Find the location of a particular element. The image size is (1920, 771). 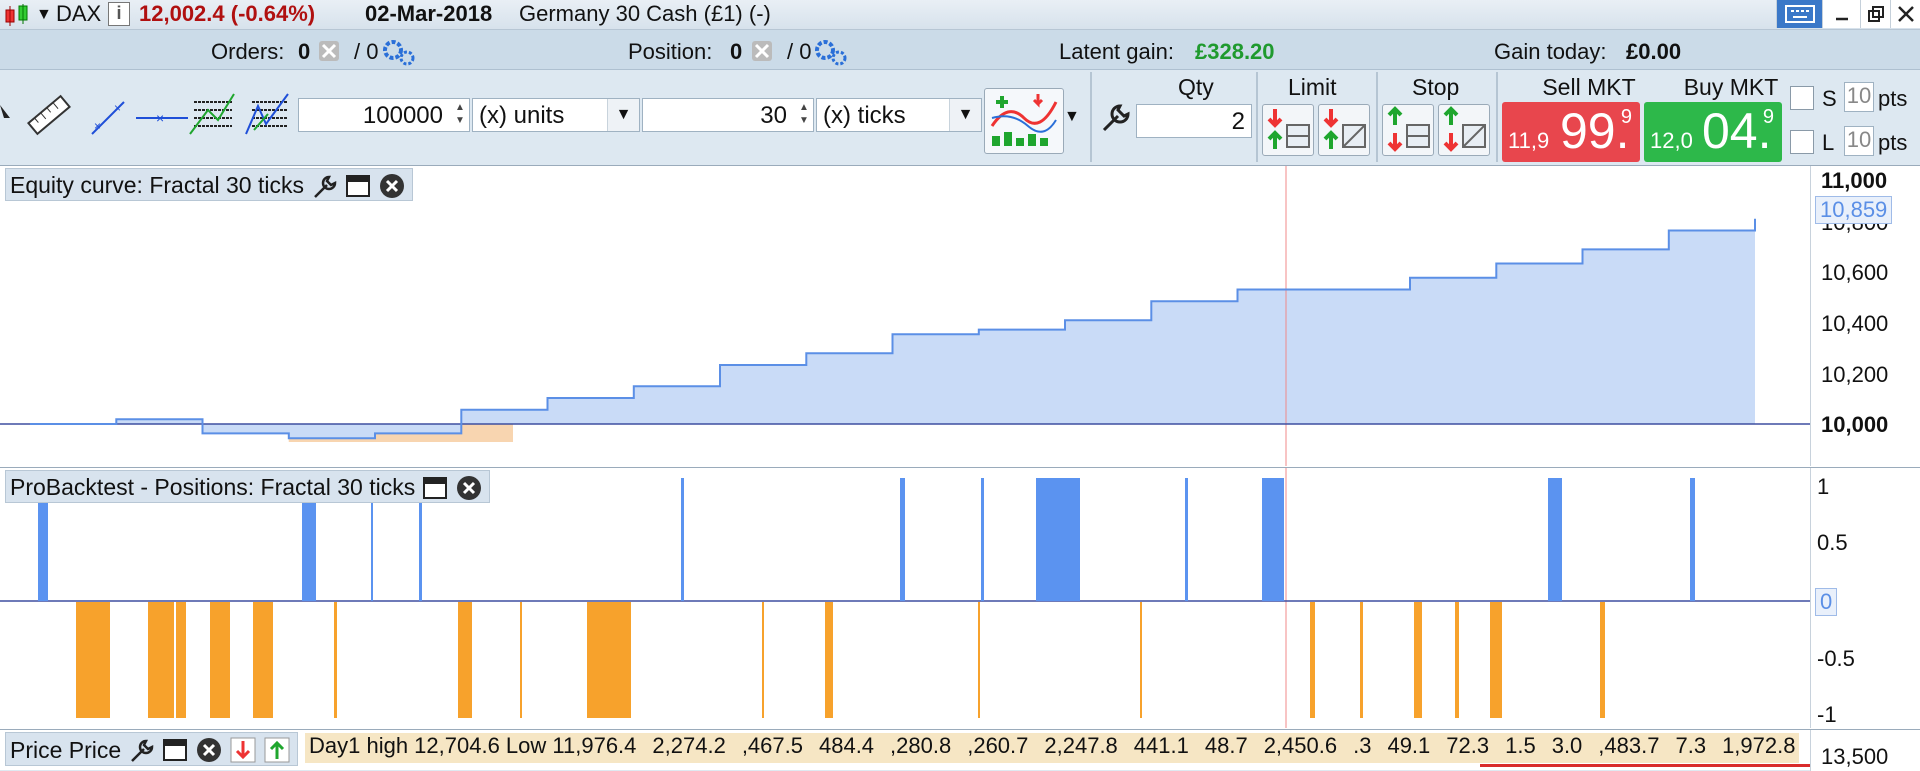

price-readout: ,483.7 is located at coordinates (1629, 745).